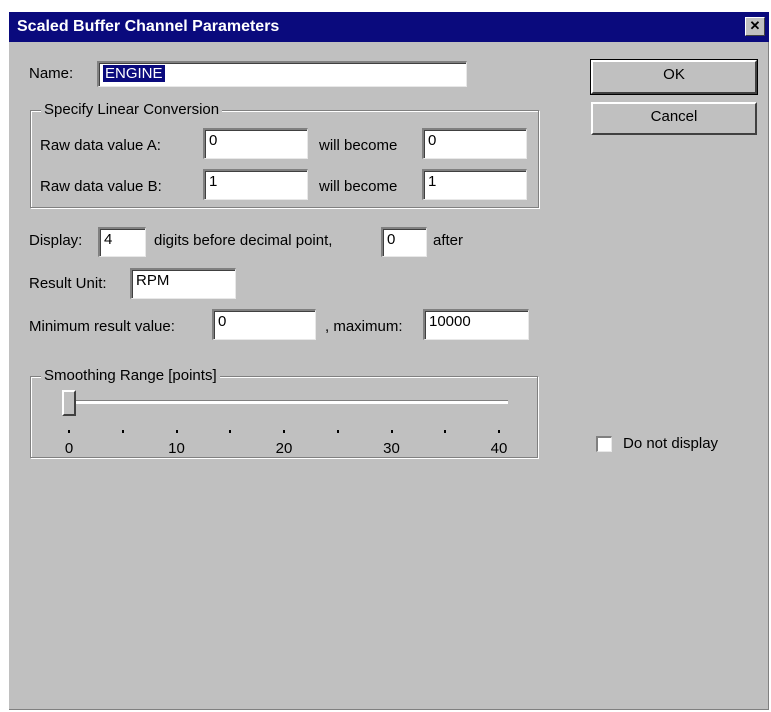  I want to click on slider-tick-label: 0, so click(69, 448).